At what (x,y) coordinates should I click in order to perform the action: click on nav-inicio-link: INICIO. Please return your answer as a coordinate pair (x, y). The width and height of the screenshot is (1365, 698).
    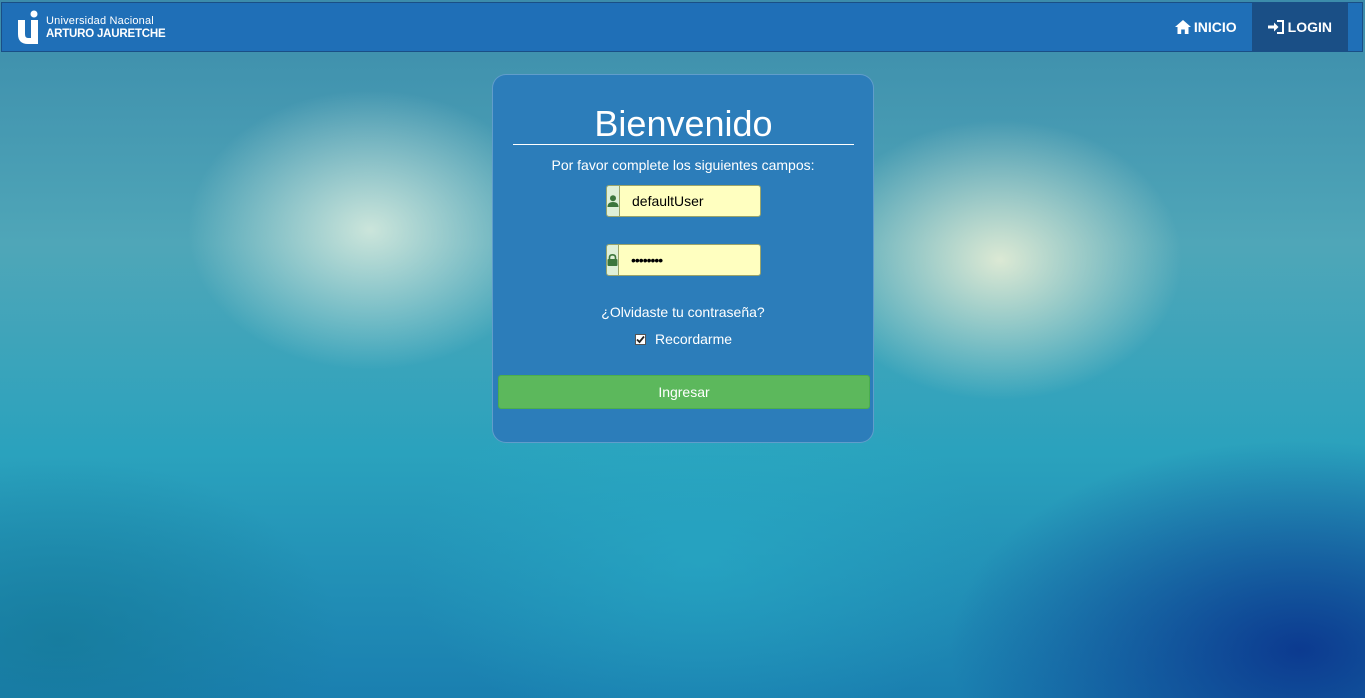
    Looking at the image, I should click on (1206, 27).